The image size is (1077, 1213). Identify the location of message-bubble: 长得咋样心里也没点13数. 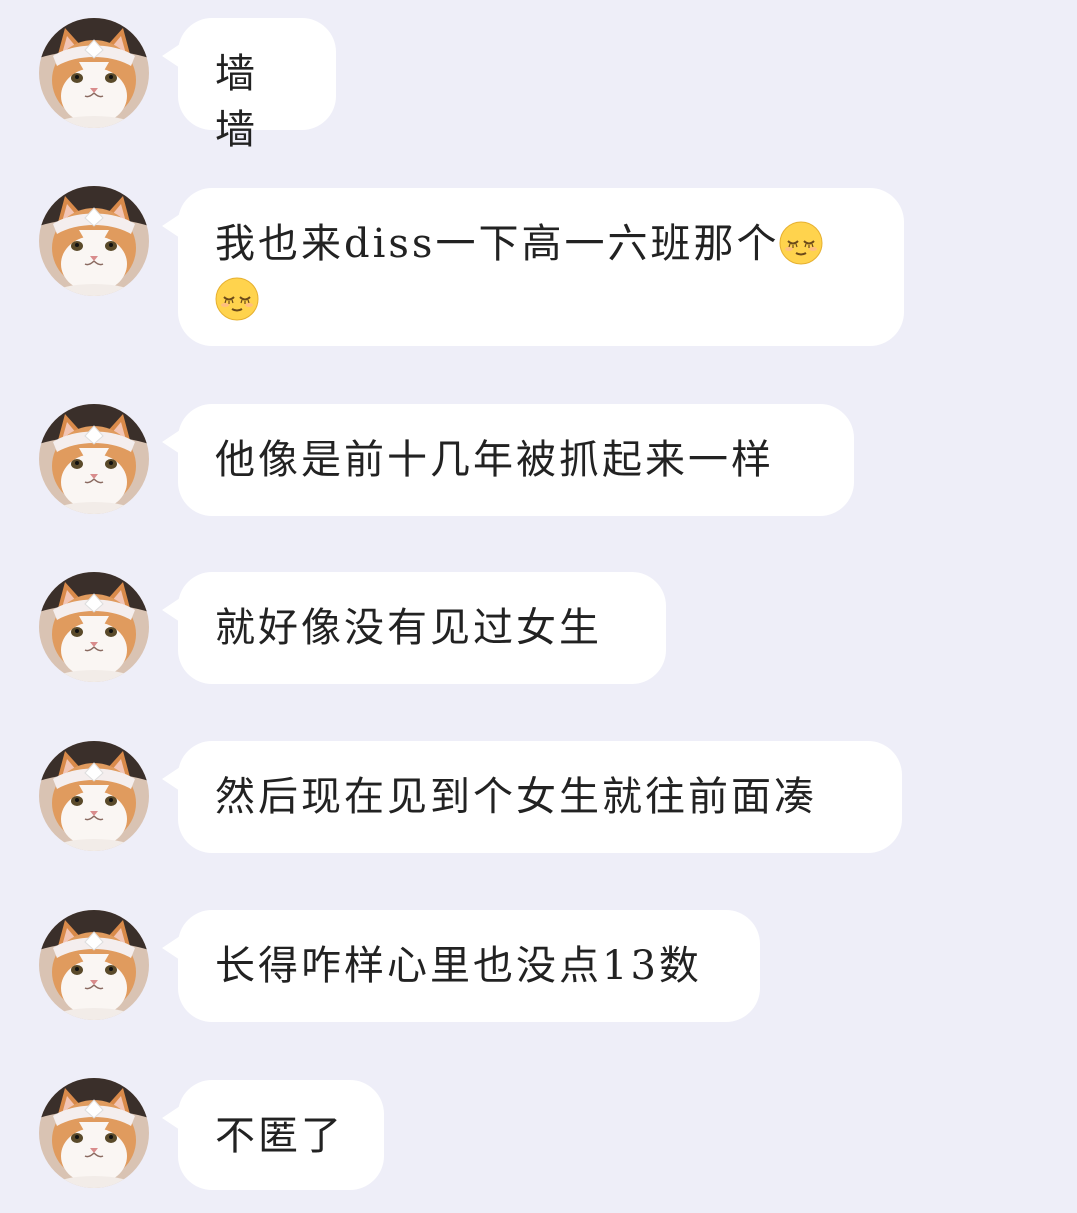
(461, 966).